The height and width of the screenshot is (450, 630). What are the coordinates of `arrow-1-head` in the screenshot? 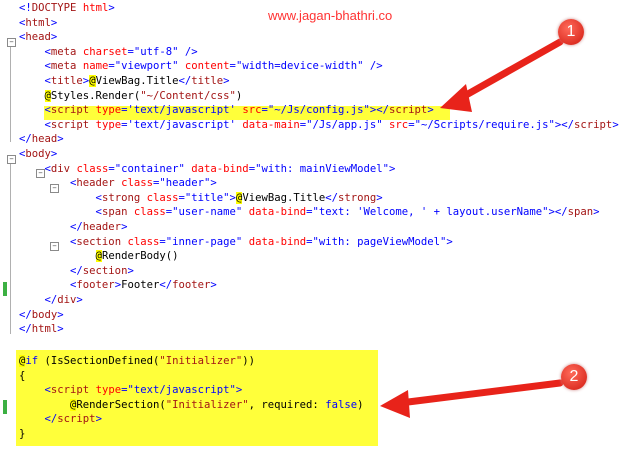 It's located at (456, 98).